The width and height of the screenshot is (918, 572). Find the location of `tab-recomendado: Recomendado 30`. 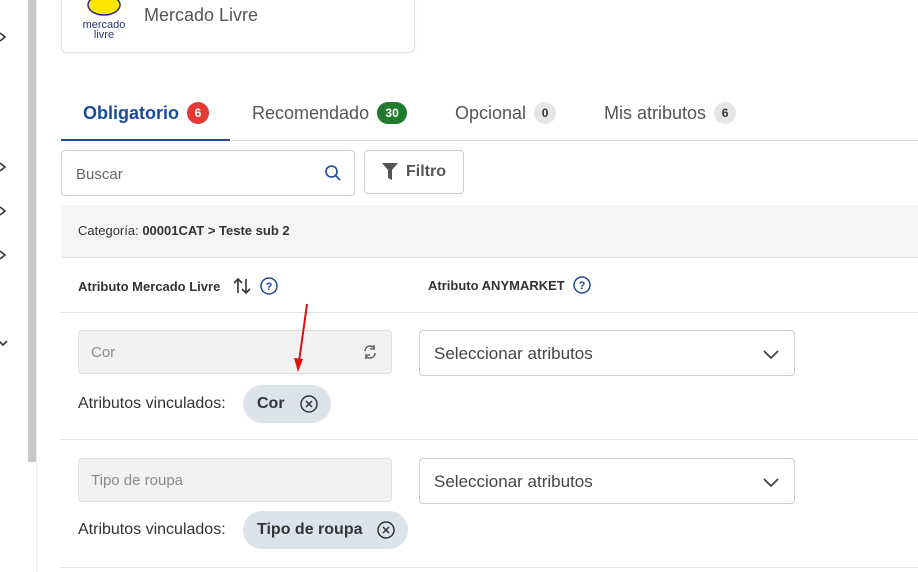

tab-recomendado: Recomendado 30 is located at coordinates (330, 113).